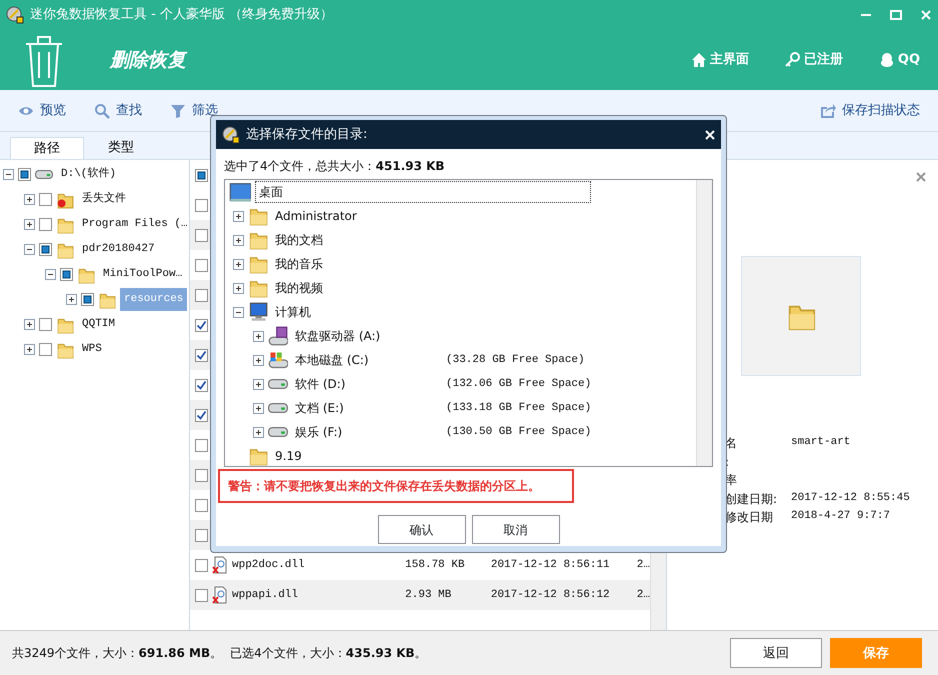 This screenshot has width=938, height=675. I want to click on status-text: 已选4个文件，大小：435.93 KB。, so click(328, 653).